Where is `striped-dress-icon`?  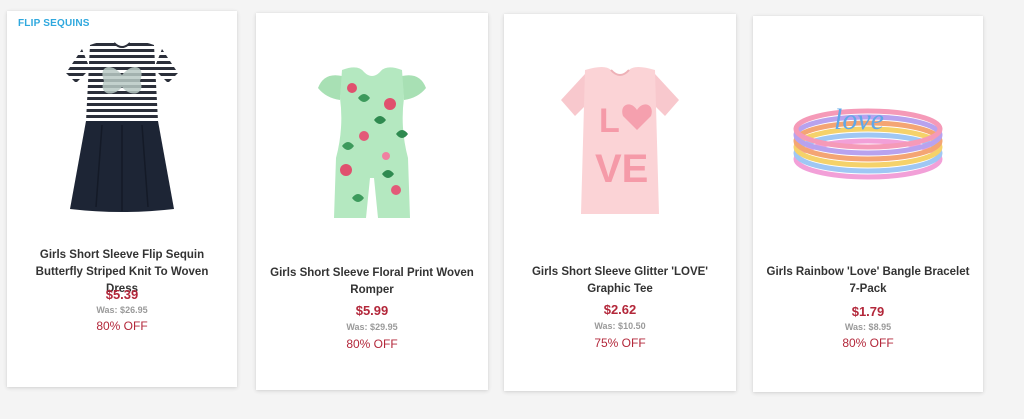
striped-dress-icon is located at coordinates (122, 126).